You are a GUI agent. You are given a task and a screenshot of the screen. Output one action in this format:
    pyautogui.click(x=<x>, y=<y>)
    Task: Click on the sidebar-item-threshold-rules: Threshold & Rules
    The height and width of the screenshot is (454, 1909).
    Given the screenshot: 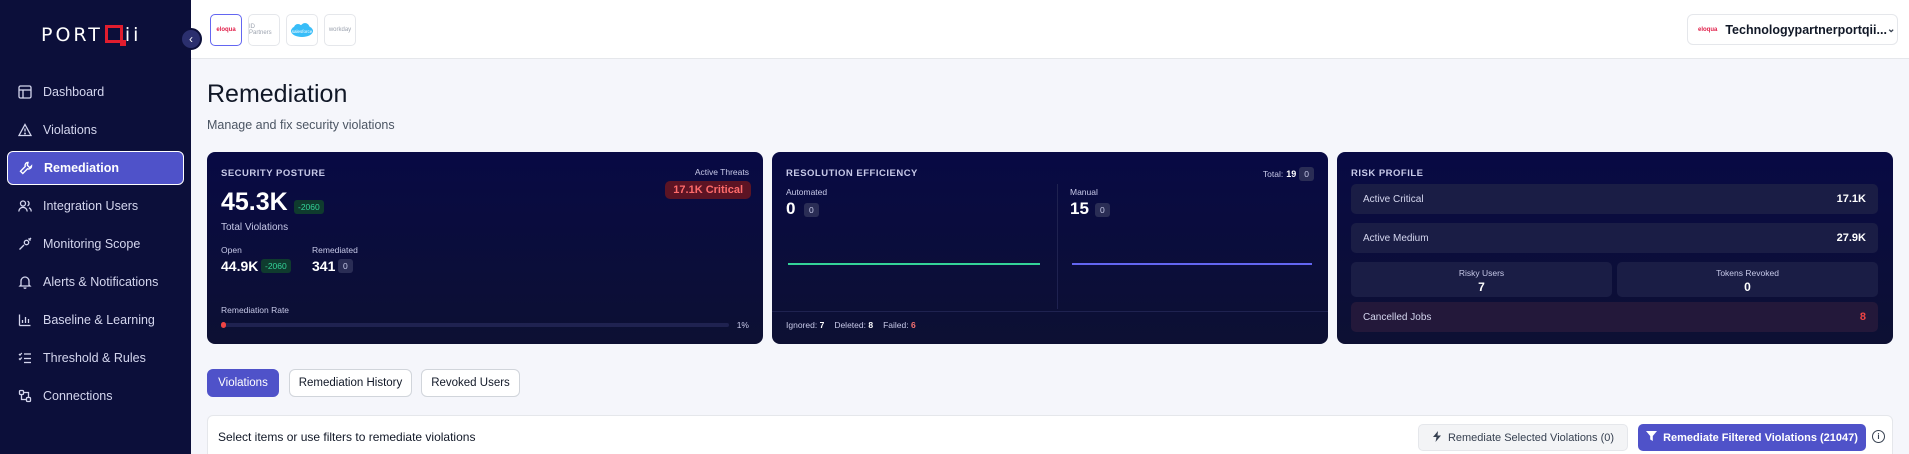 What is the action you would take?
    pyautogui.click(x=95, y=358)
    